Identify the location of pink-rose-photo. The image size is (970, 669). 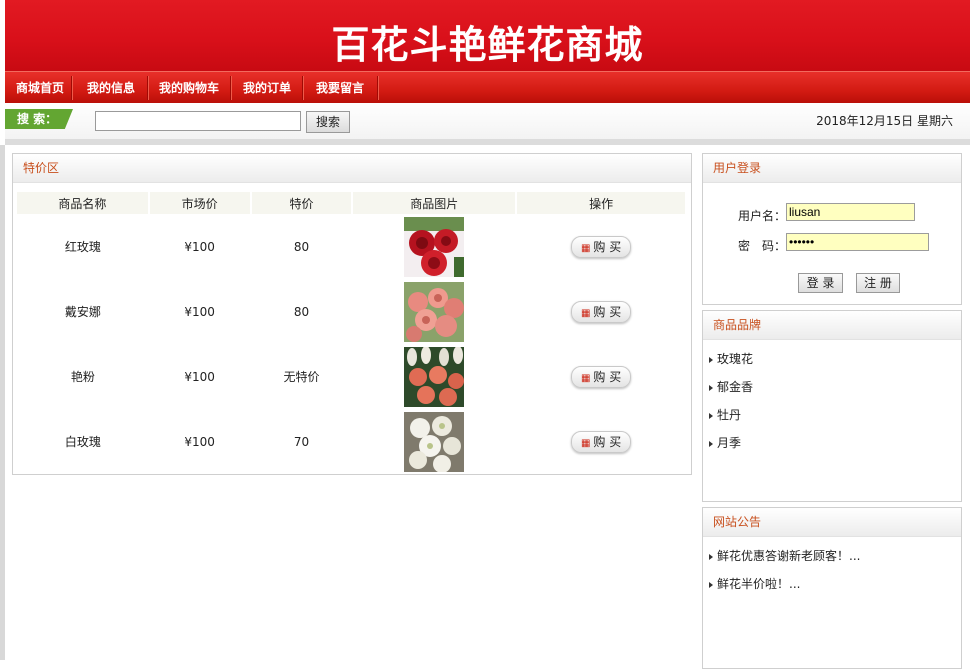
(434, 311).